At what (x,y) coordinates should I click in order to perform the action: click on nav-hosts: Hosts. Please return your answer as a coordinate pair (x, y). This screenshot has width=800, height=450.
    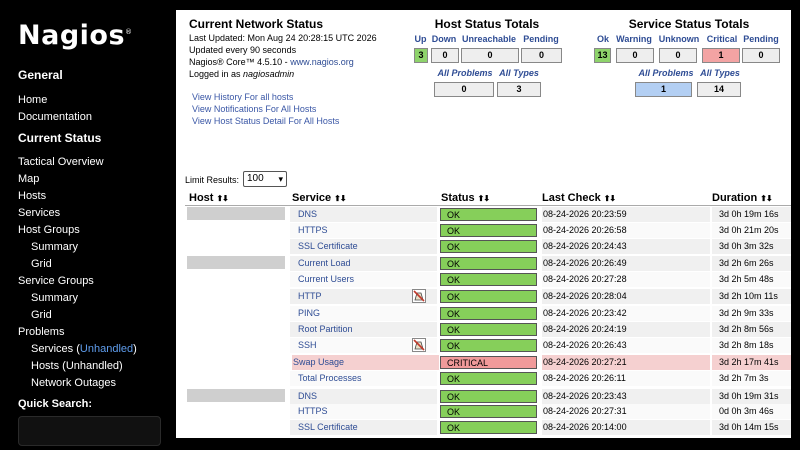
    Looking at the image, I should click on (32, 196).